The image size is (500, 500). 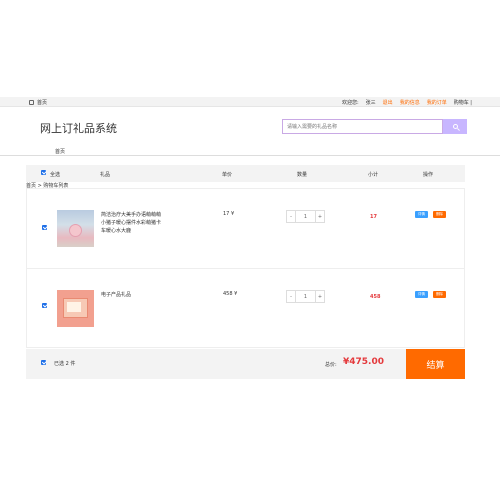 I want to click on selected-count: 已选 2 件, so click(x=65, y=364).